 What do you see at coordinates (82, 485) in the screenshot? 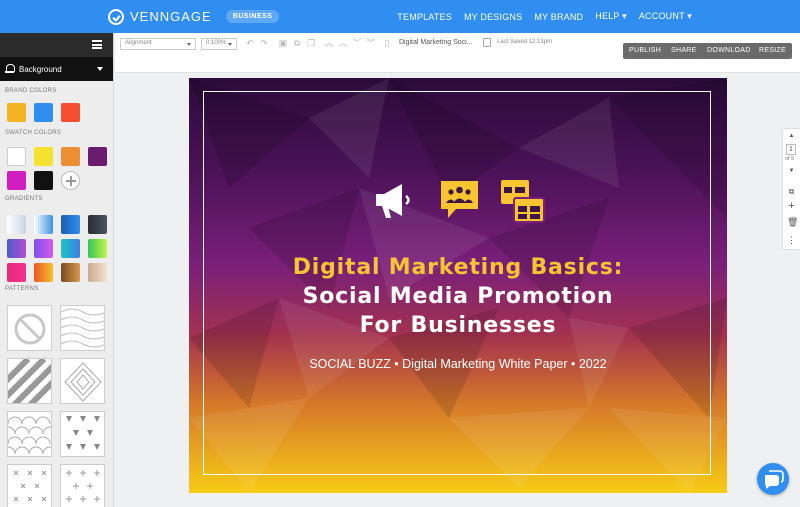
I see `pattern-plus` at bounding box center [82, 485].